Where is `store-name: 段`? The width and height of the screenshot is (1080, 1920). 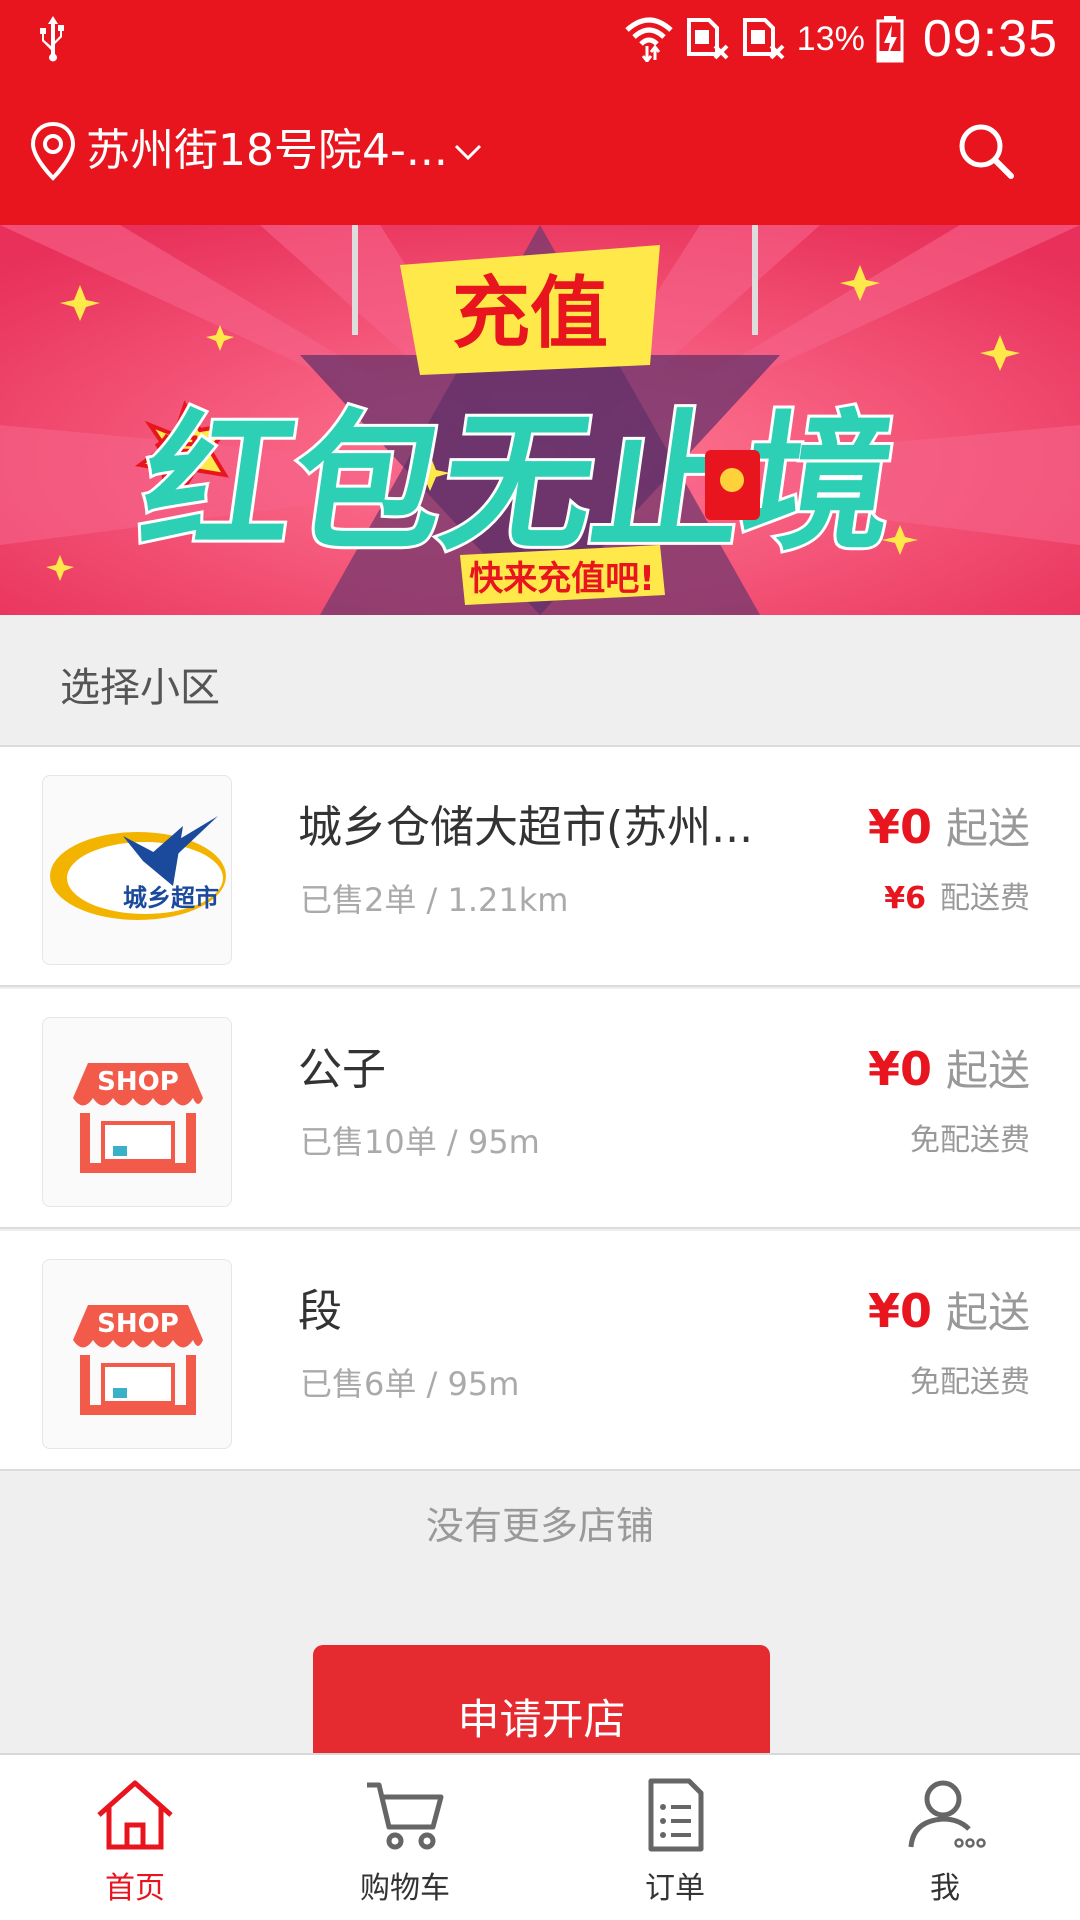 store-name: 段 is located at coordinates (320, 1311).